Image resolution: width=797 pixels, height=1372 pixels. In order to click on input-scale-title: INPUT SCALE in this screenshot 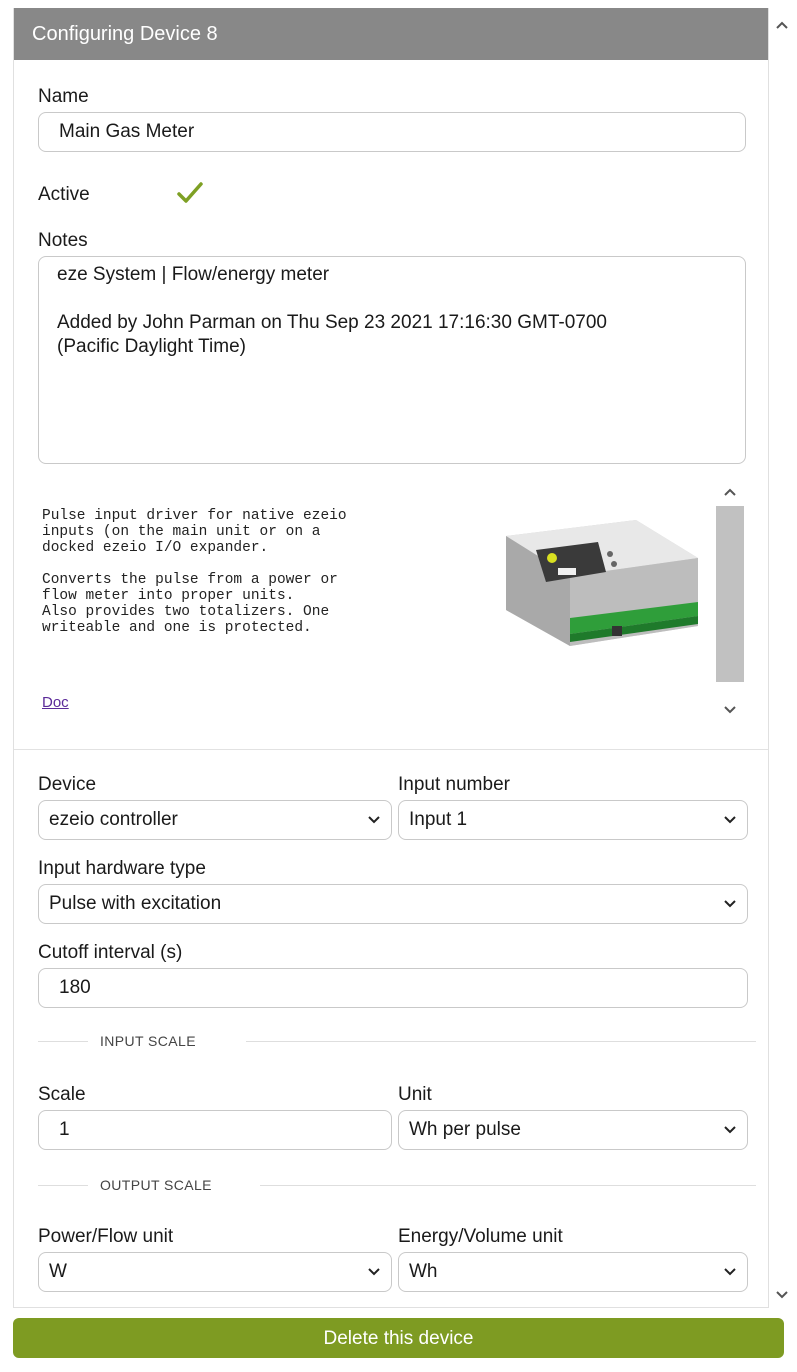, I will do `click(148, 1041)`.